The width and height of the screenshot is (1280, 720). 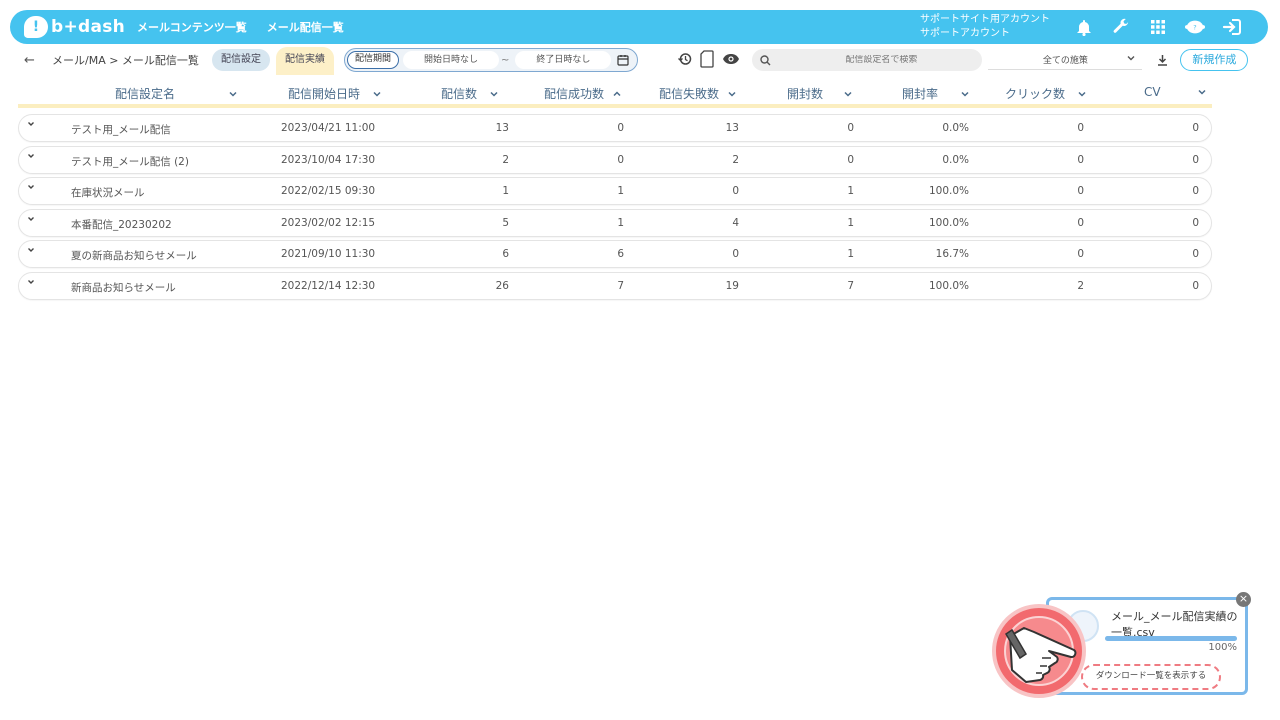 What do you see at coordinates (88, 27) in the screenshot?
I see `logo-text: b+dash` at bounding box center [88, 27].